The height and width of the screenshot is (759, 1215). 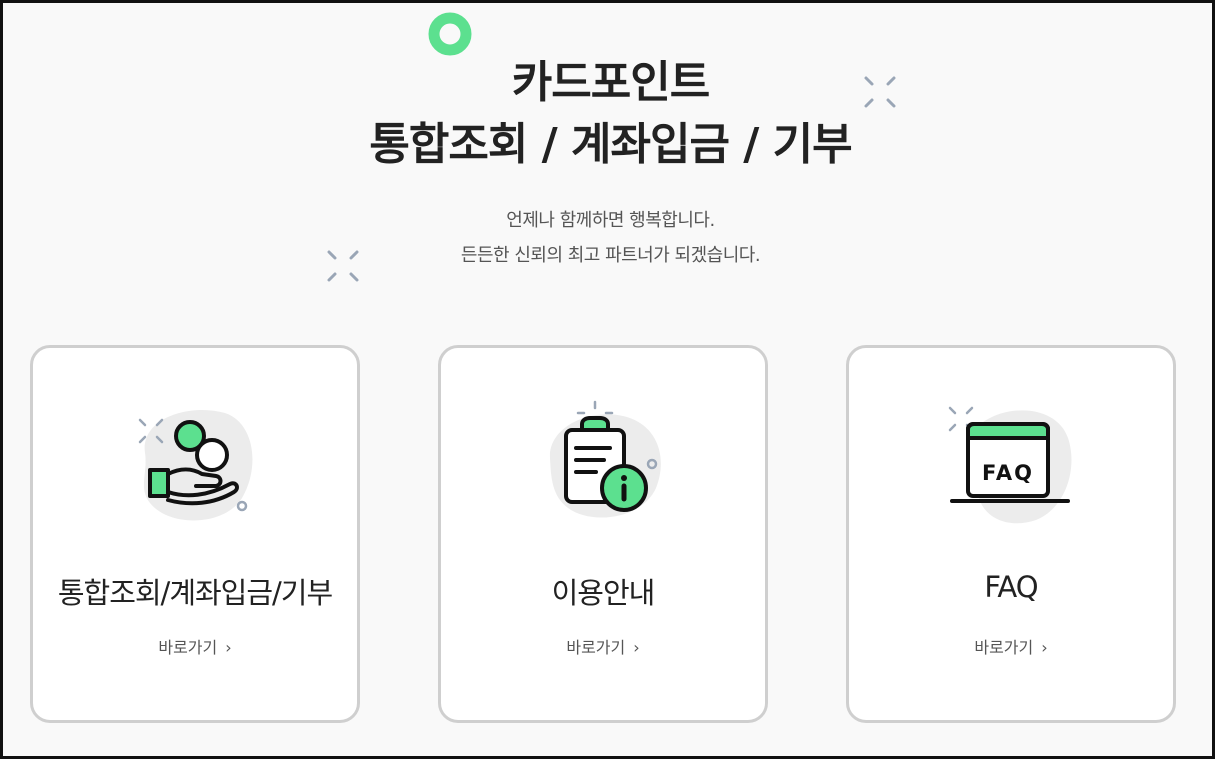 What do you see at coordinates (603, 534) in the screenshot?
I see `card-usage-guide: 이용안내 바로가기 ›` at bounding box center [603, 534].